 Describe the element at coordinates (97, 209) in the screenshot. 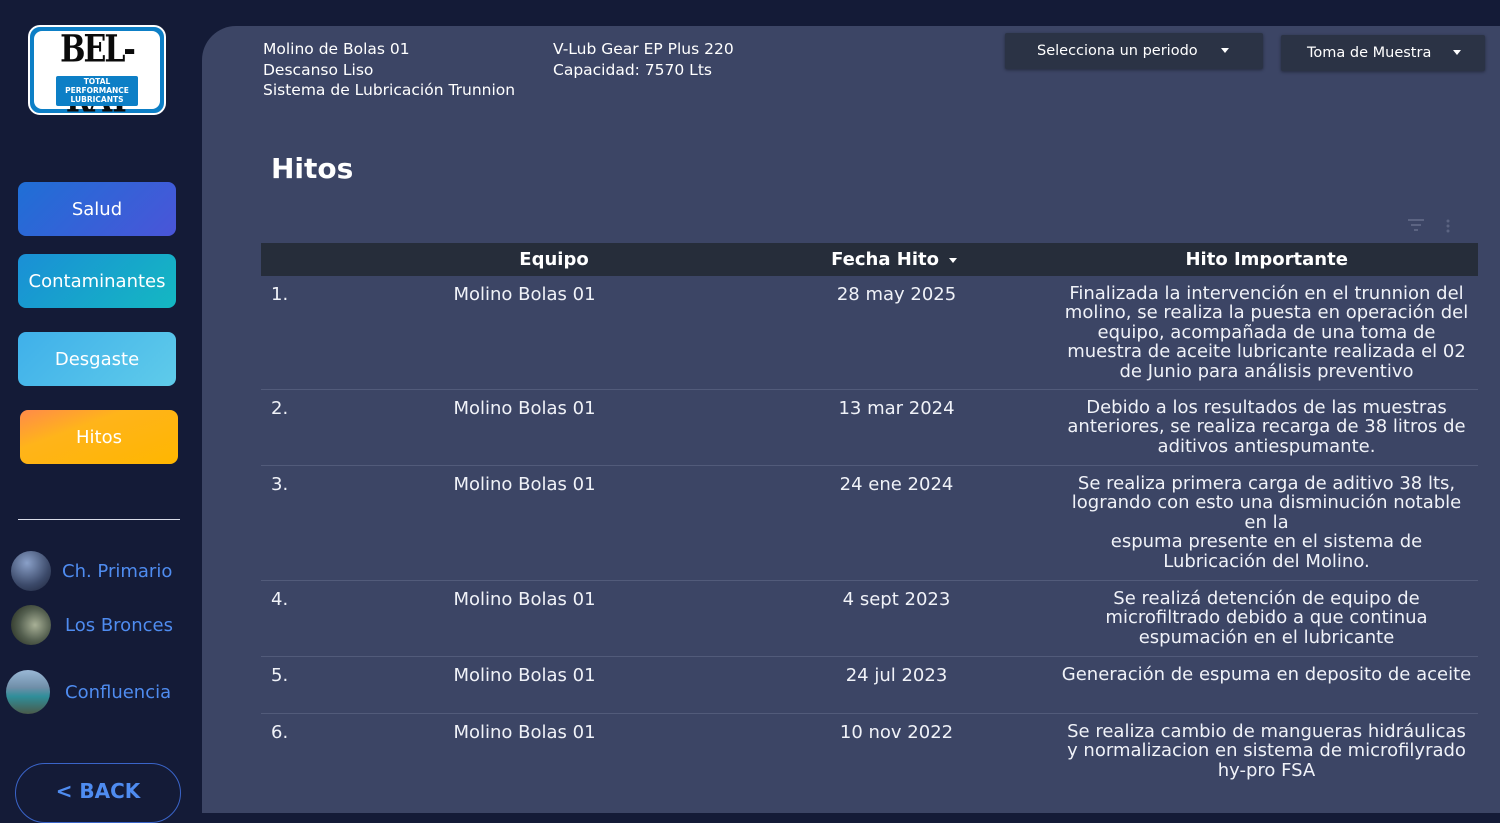

I see `nav-salud-button: Salud` at that location.